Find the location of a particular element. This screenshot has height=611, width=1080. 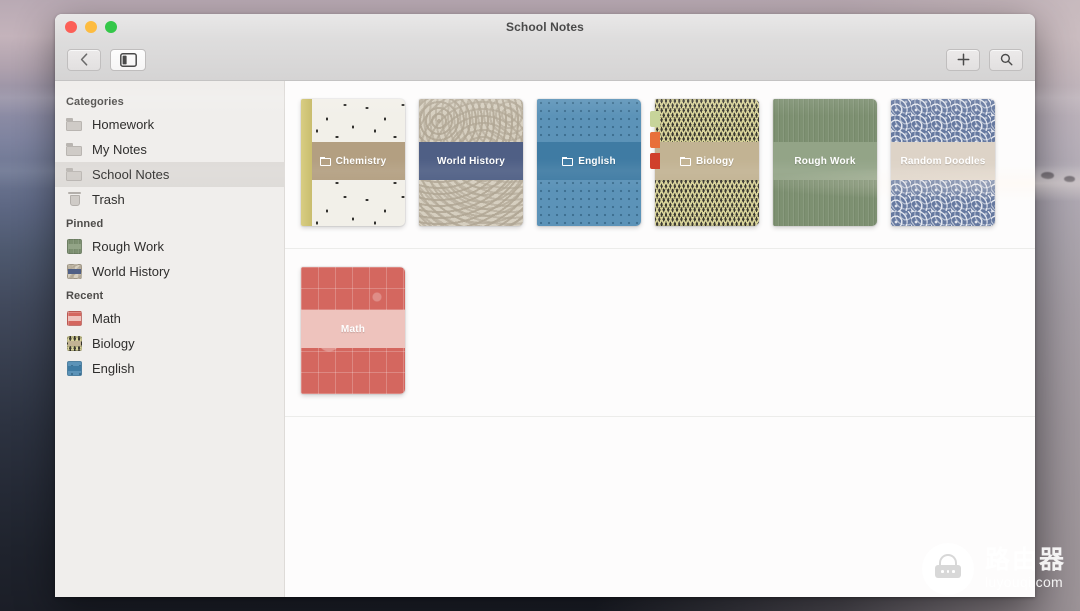

sidebar-item-label: Trash is located at coordinates (108, 199).